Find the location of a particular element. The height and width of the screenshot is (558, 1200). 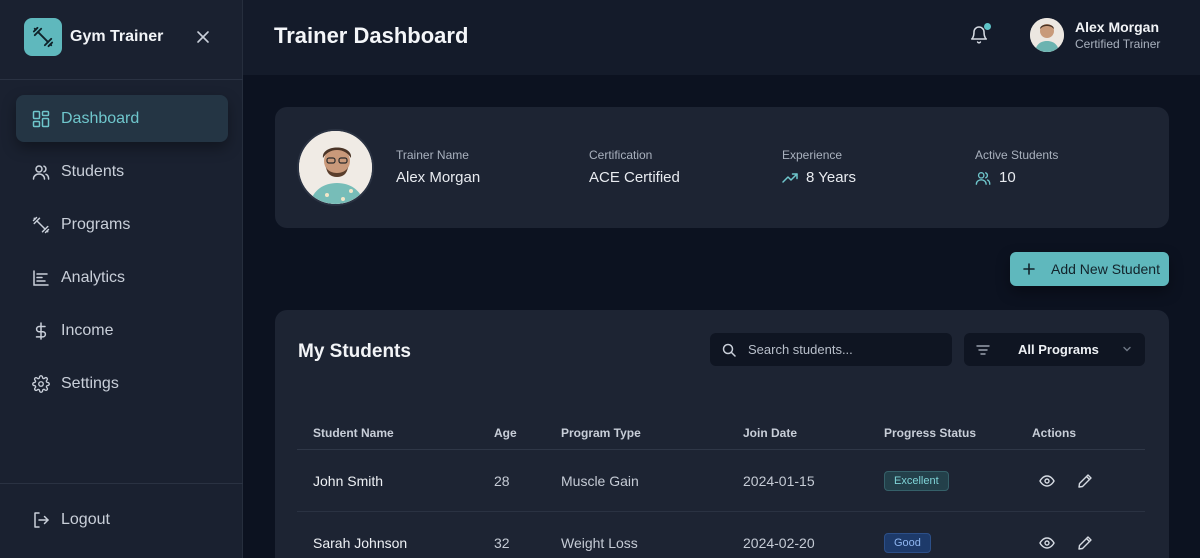

logout-button: Logout is located at coordinates (70, 520).